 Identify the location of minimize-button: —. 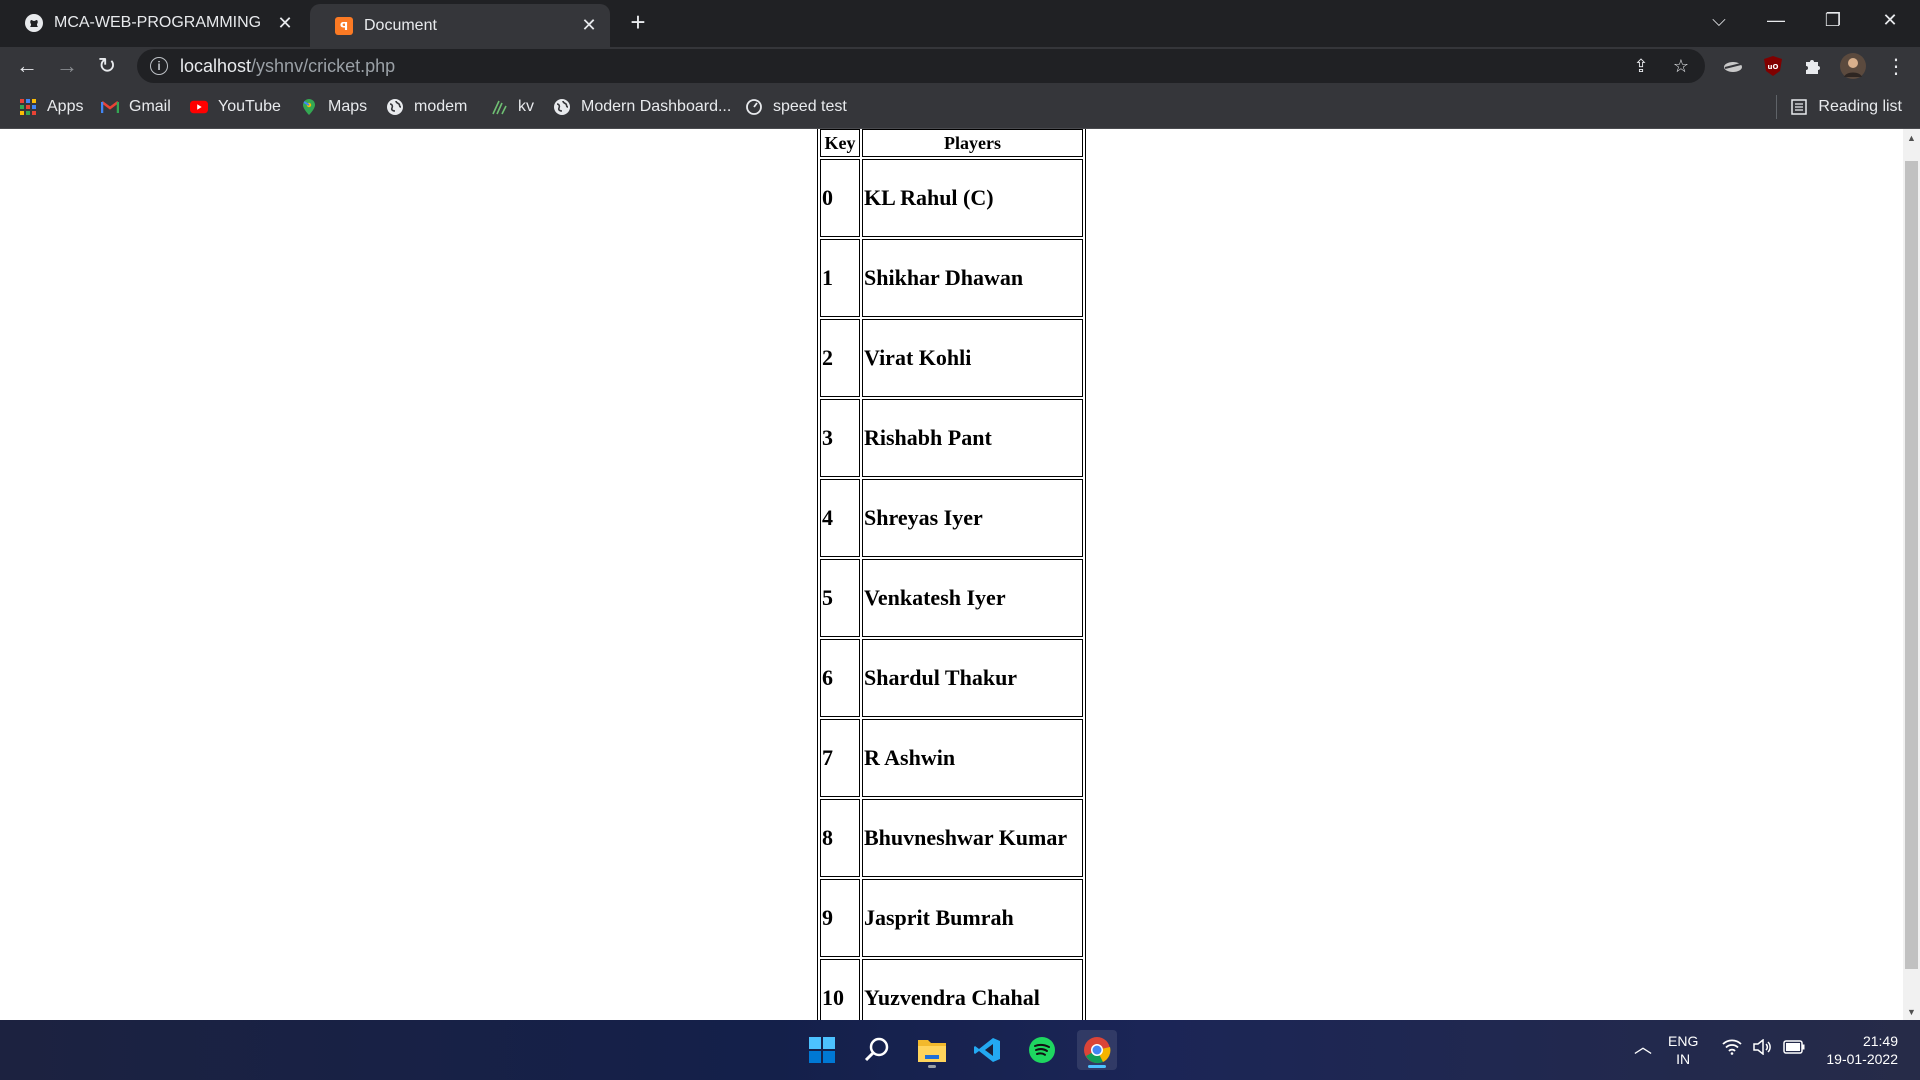
(1776, 20).